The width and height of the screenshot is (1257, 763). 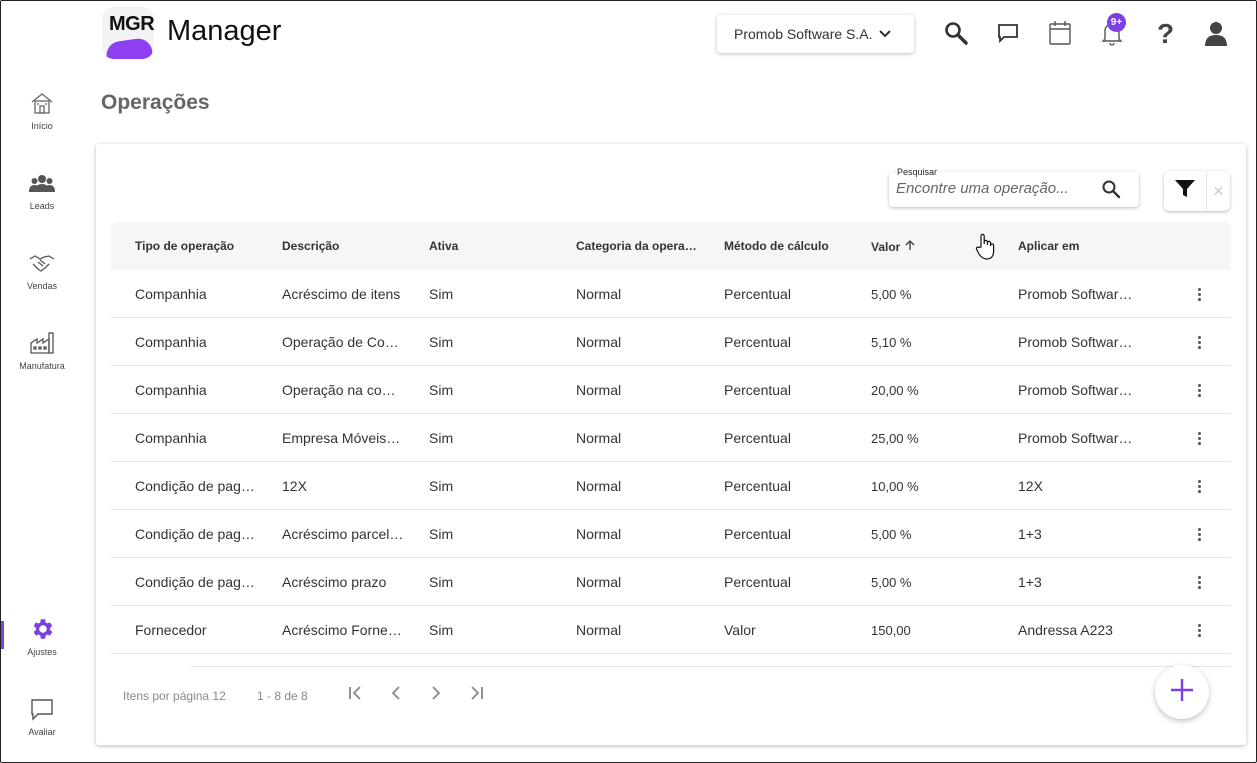 What do you see at coordinates (171, 630) in the screenshot?
I see `cell-tipo: Fornecedor` at bounding box center [171, 630].